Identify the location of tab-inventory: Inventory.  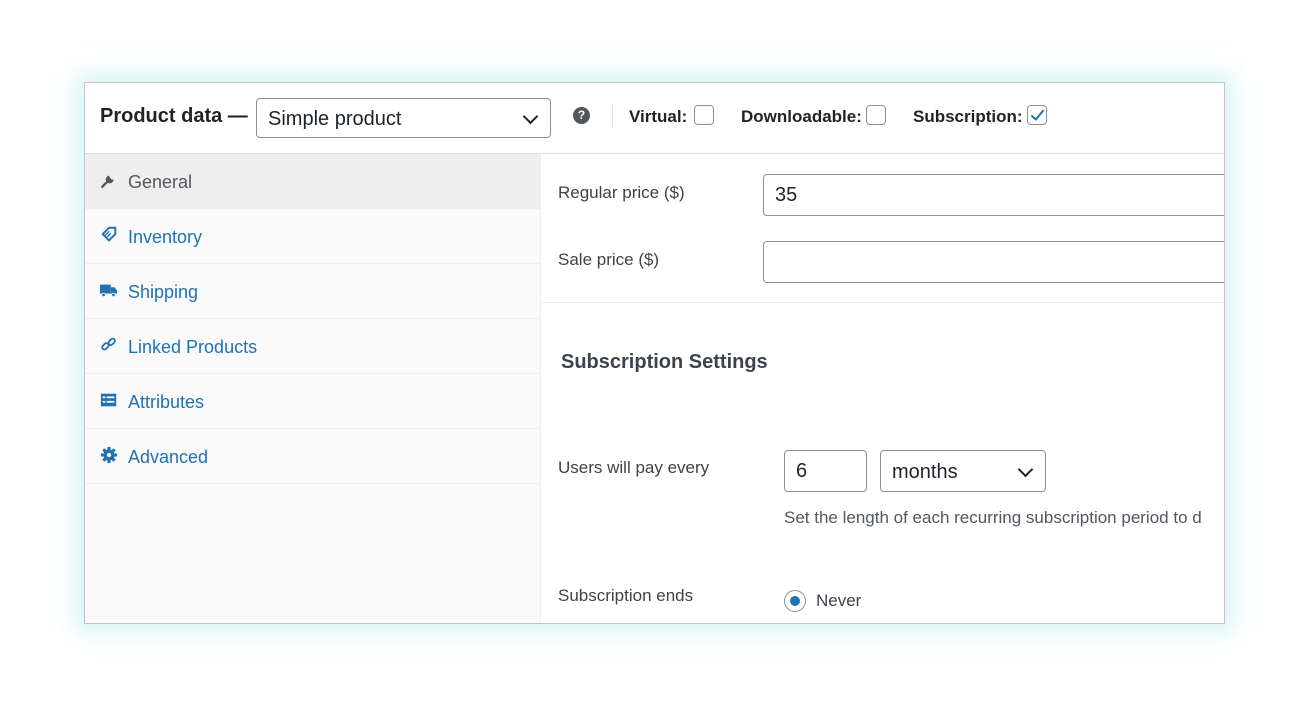
(312, 236).